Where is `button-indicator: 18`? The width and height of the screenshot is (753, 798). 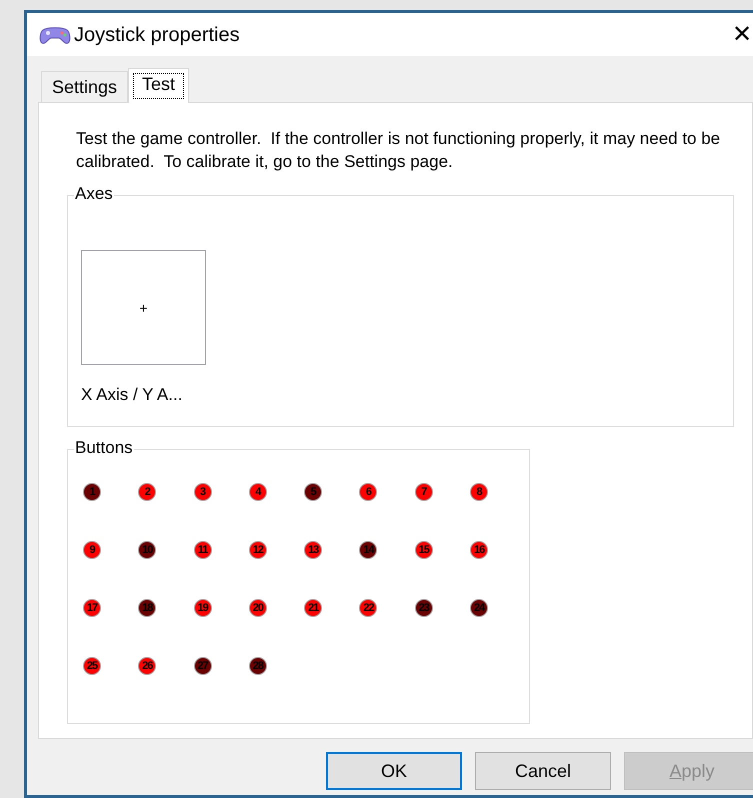
button-indicator: 18 is located at coordinates (147, 608).